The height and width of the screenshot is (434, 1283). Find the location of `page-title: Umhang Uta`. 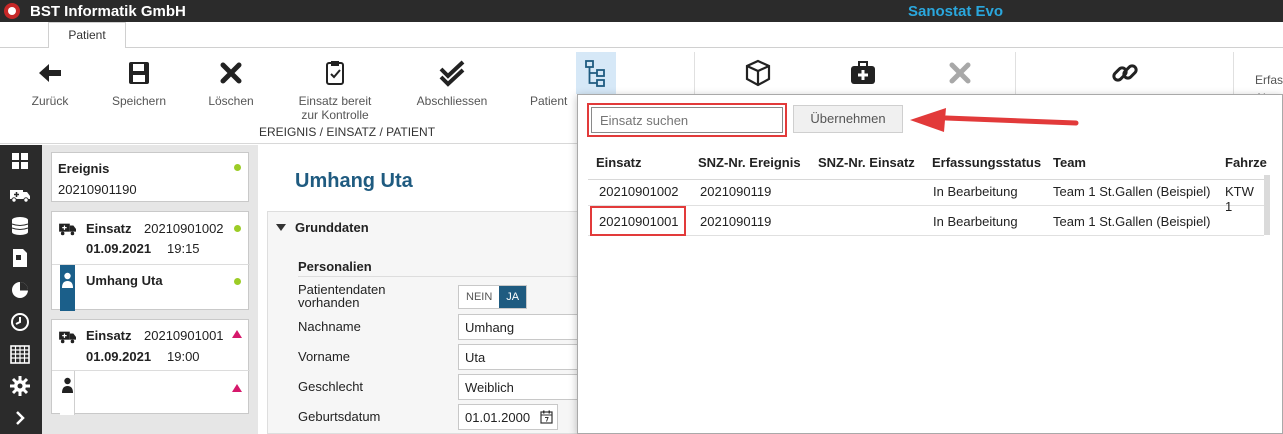

page-title: Umhang Uta is located at coordinates (354, 181).